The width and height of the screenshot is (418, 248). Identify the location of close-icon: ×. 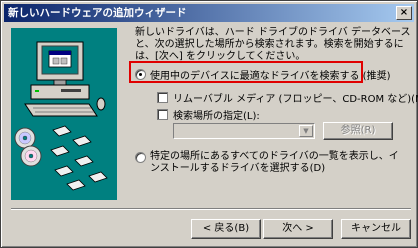
(404, 12).